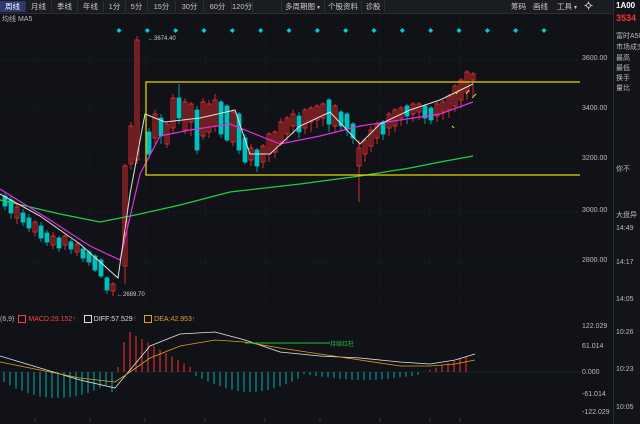 This screenshot has height=424, width=640. What do you see at coordinates (623, 58) in the screenshot?
I see `high-label: 最高` at bounding box center [623, 58].